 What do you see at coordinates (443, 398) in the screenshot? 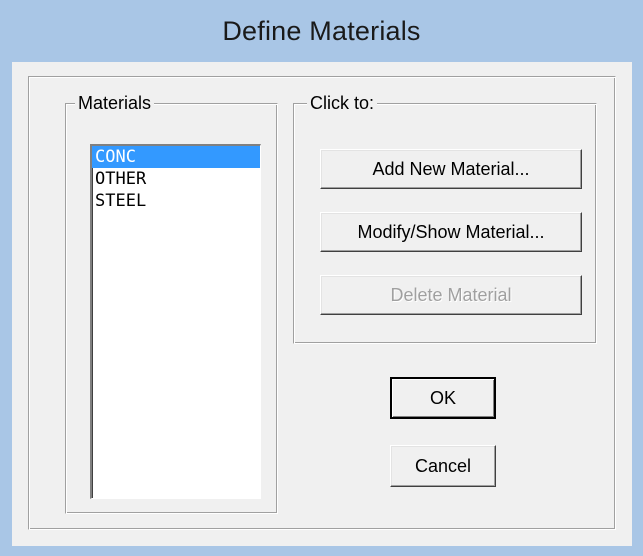
I see `ok-button: OK` at bounding box center [443, 398].